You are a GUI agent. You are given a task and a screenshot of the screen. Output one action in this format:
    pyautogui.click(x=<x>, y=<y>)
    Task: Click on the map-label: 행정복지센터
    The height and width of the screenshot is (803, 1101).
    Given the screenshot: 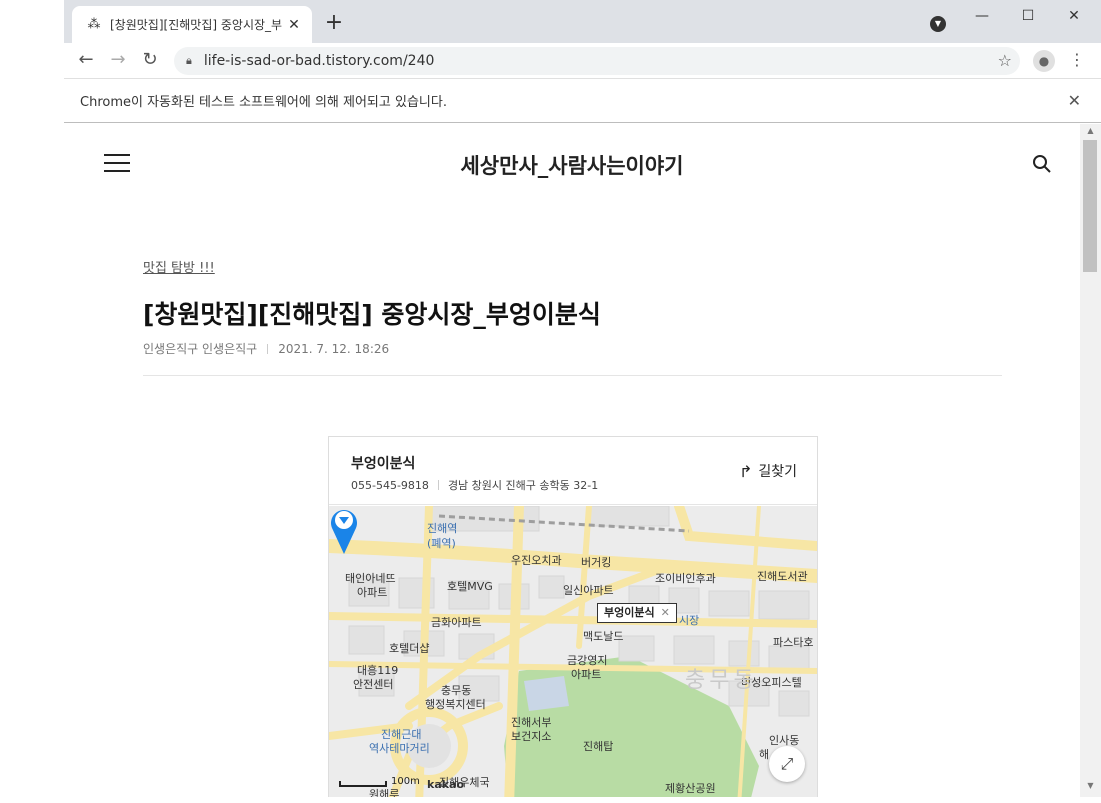 What is the action you would take?
    pyautogui.click(x=455, y=704)
    